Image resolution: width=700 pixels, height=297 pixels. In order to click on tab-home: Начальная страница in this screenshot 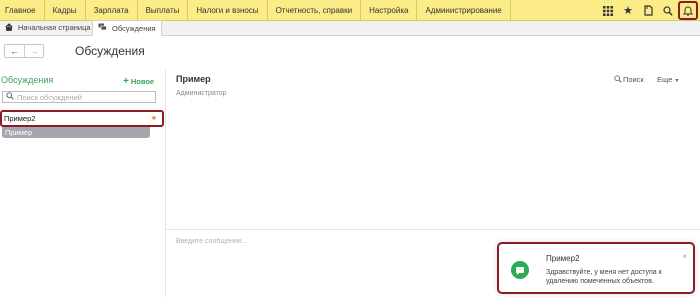, I will do `click(46, 27)`.